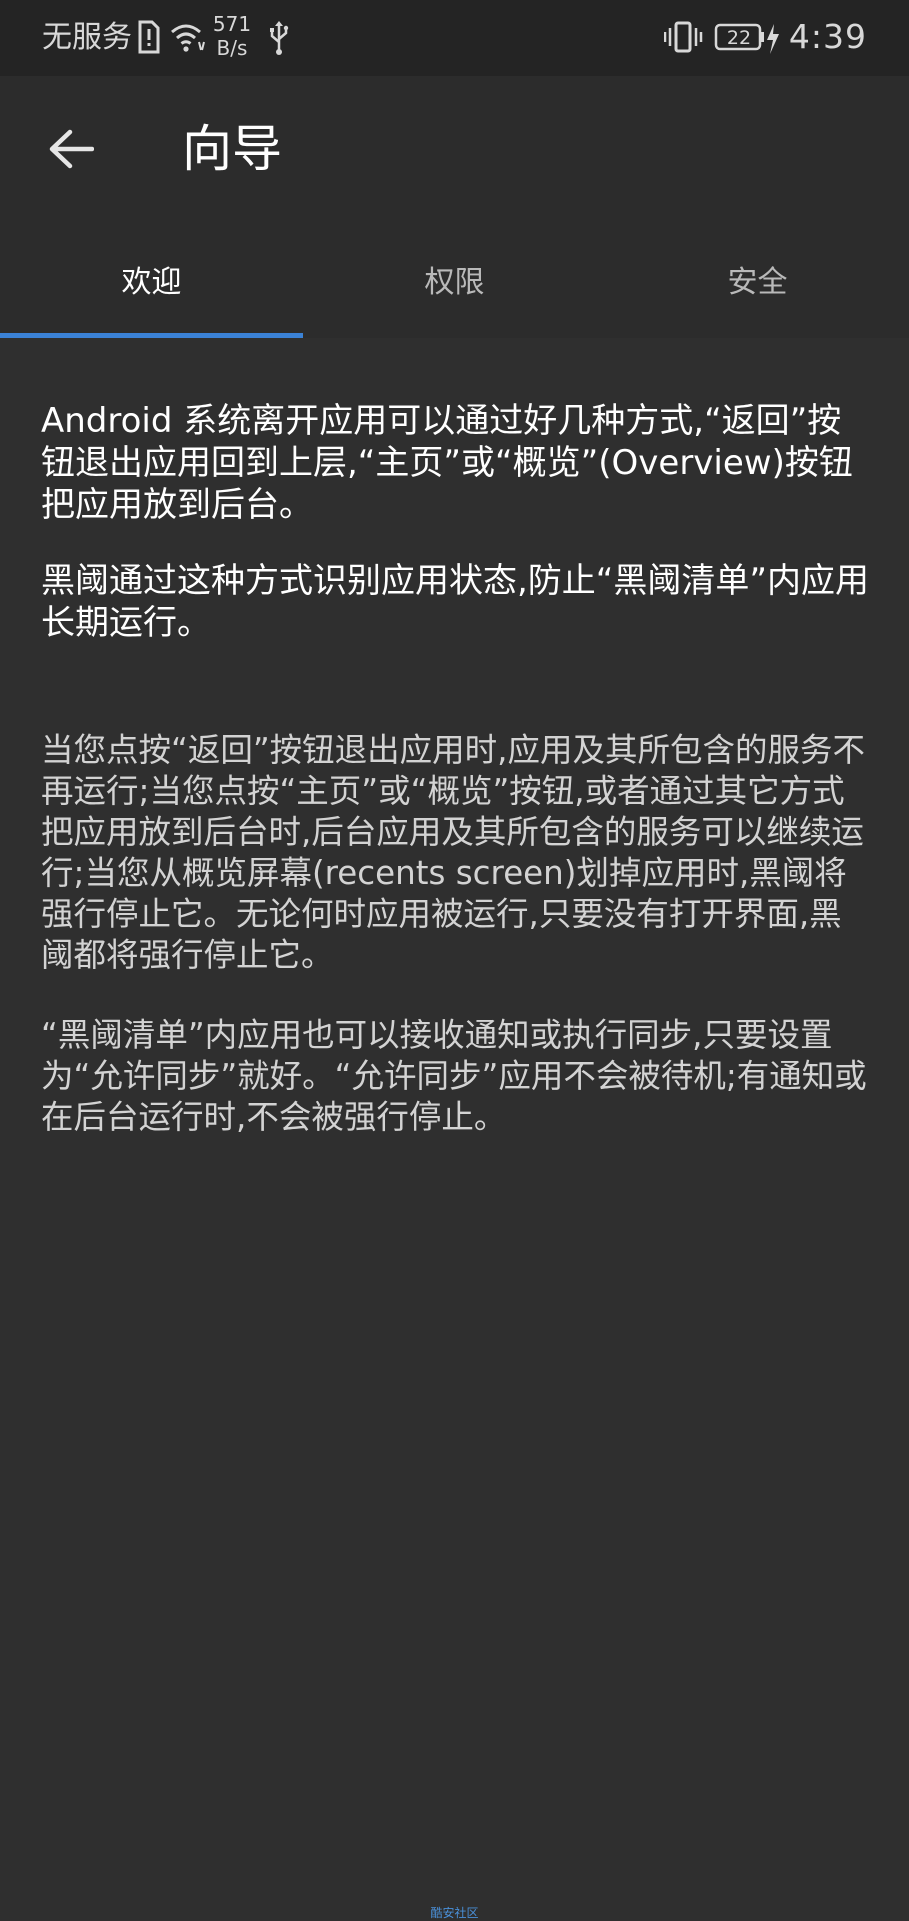  I want to click on watermark: 酷安社区, so click(454, 1913).